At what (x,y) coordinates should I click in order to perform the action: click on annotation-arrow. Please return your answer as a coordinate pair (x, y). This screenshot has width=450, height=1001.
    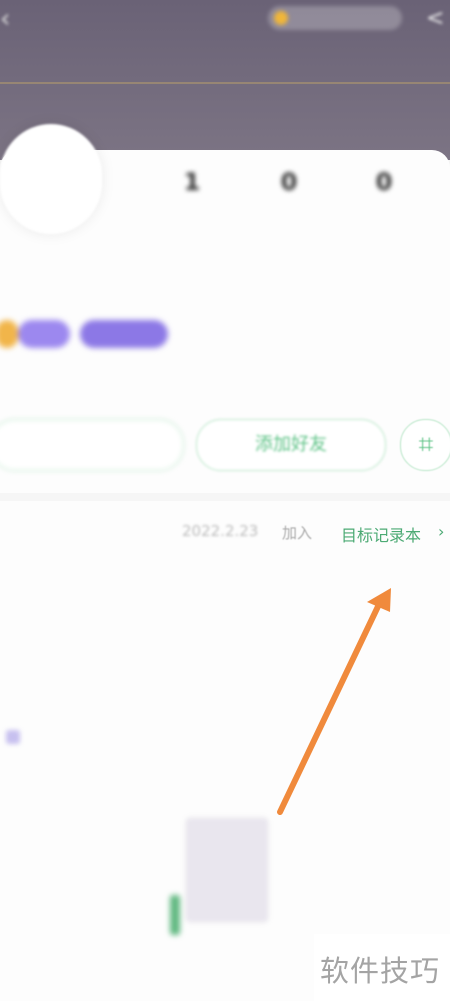
    Looking at the image, I should click on (334, 701).